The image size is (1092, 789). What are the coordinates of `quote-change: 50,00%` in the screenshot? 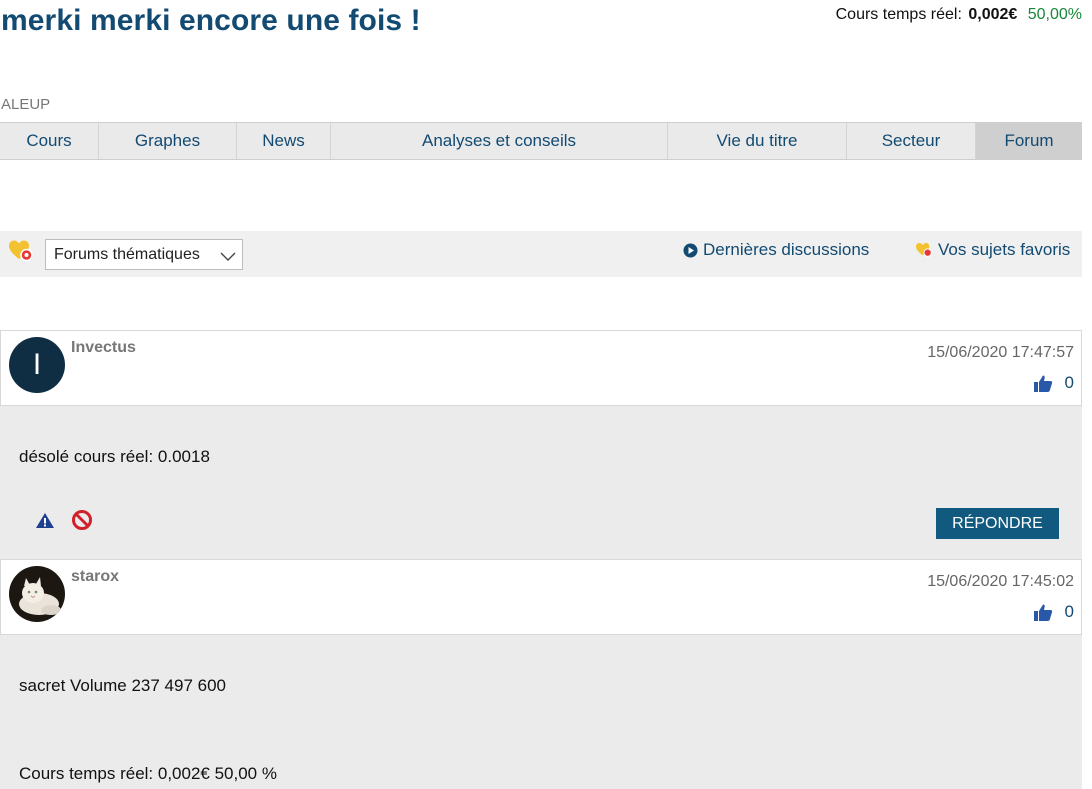 It's located at (1054, 14).